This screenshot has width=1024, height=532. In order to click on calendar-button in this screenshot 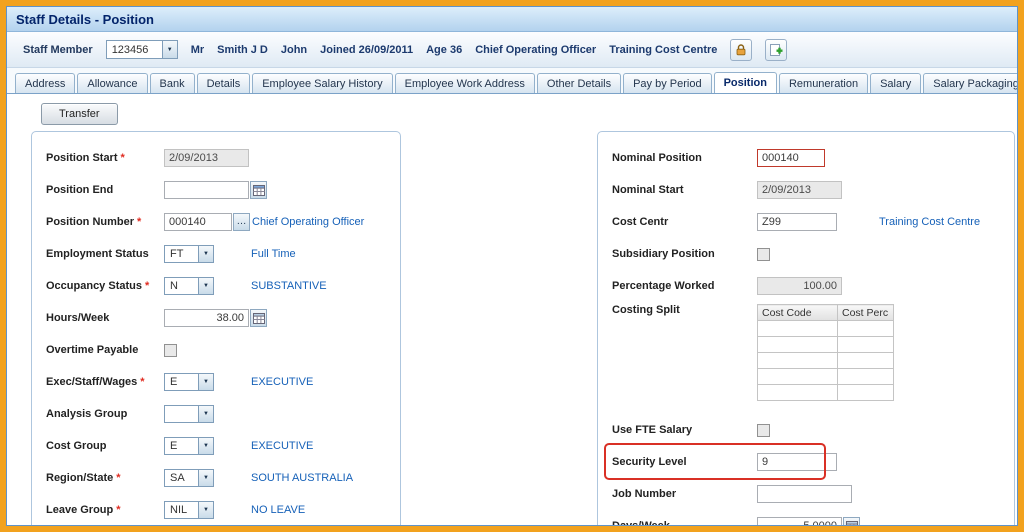, I will do `click(258, 190)`.